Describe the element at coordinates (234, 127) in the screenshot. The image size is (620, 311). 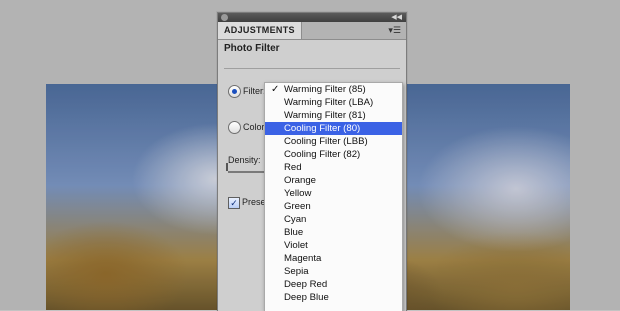
I see `color-radio` at that location.